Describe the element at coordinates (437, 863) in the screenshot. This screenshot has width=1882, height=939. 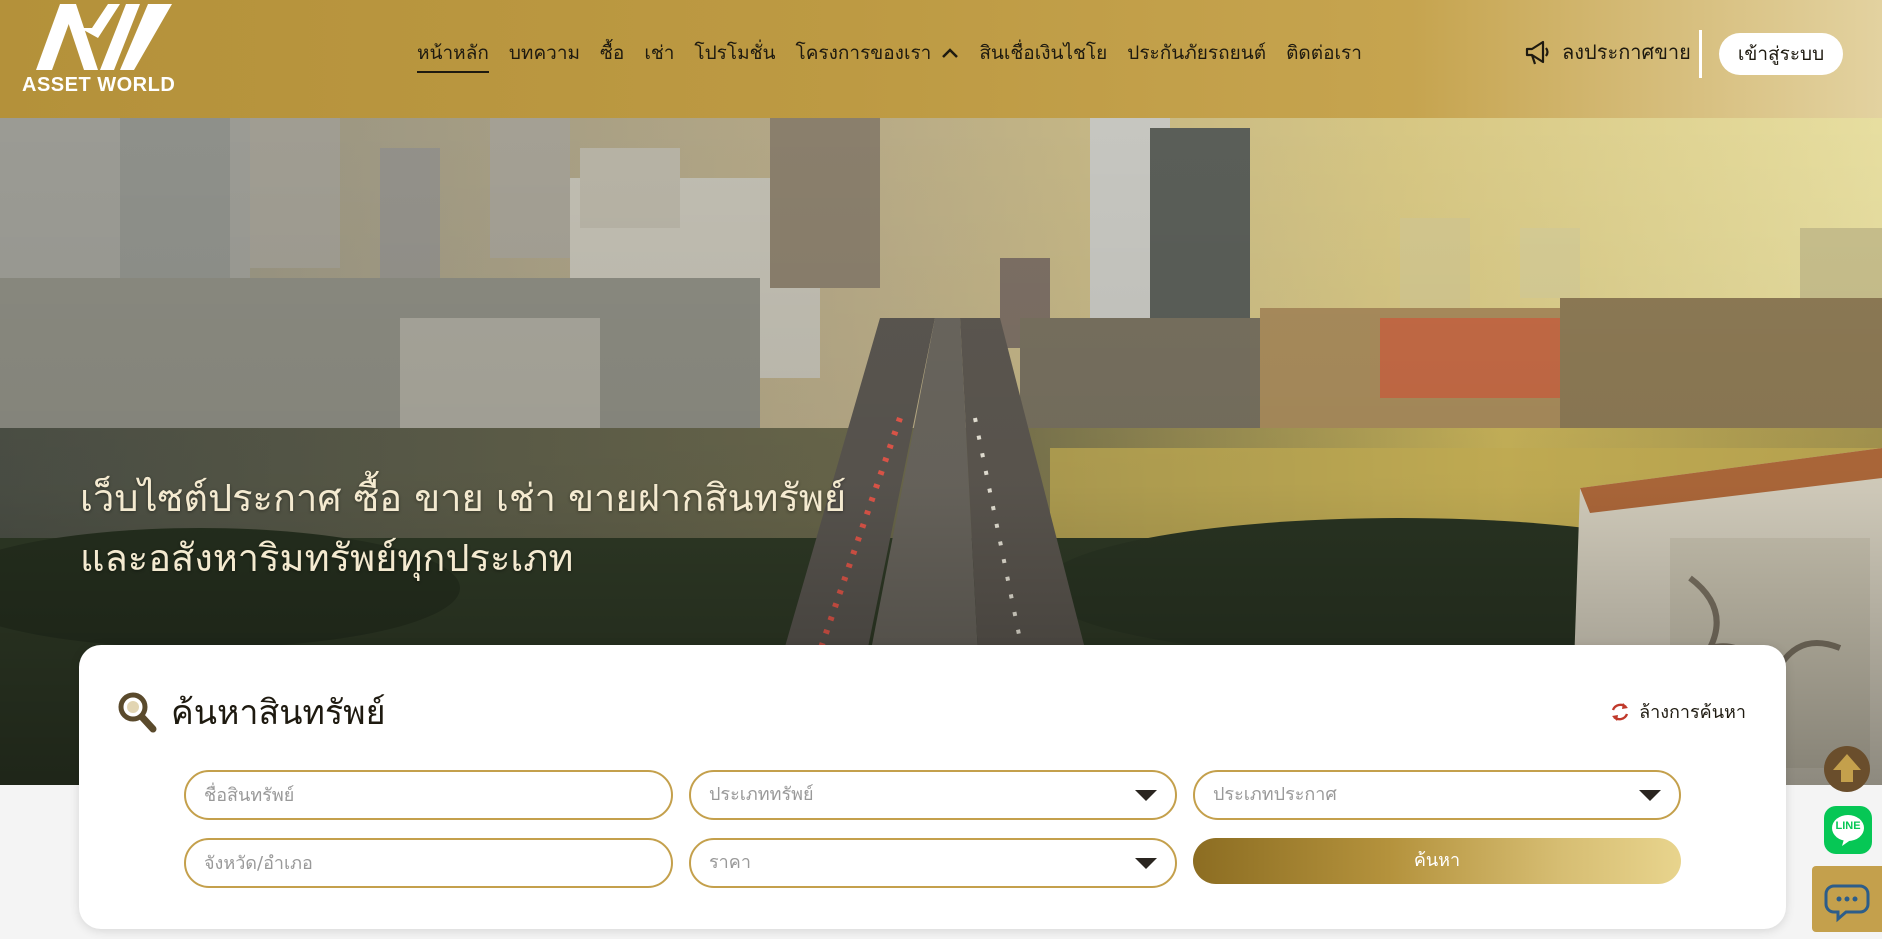
I see `location-input` at that location.